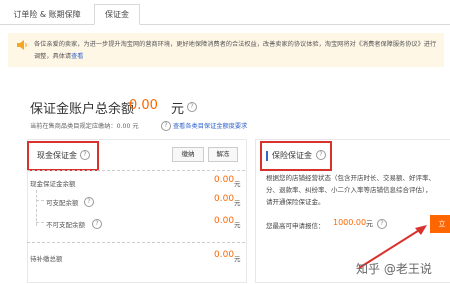  I want to click on notice-link: 查看, so click(77, 56).